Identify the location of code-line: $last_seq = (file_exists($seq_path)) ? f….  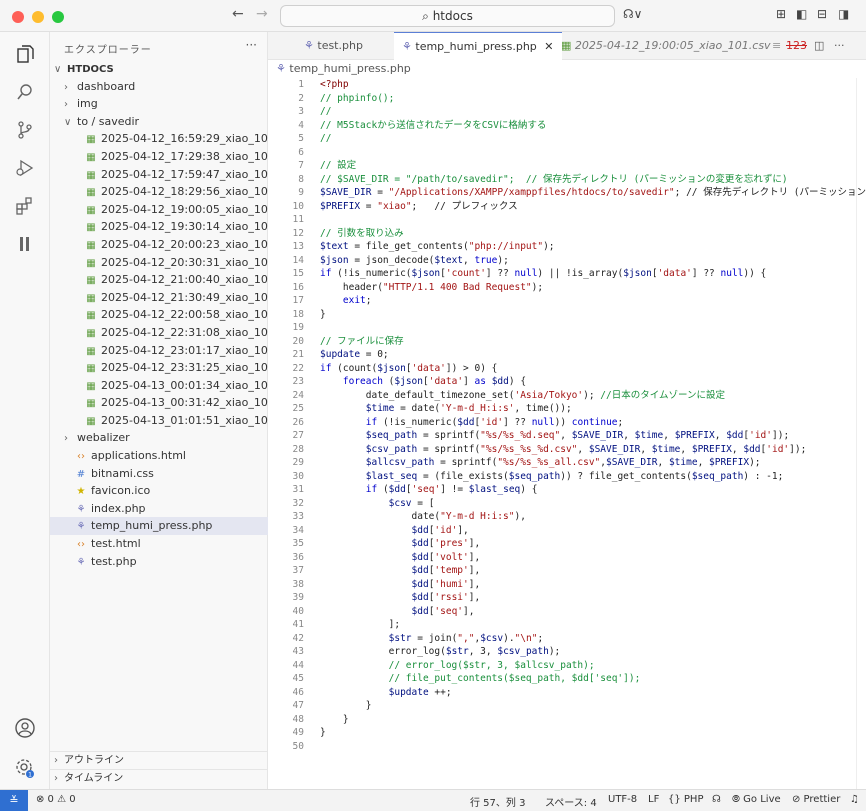
(593, 477).